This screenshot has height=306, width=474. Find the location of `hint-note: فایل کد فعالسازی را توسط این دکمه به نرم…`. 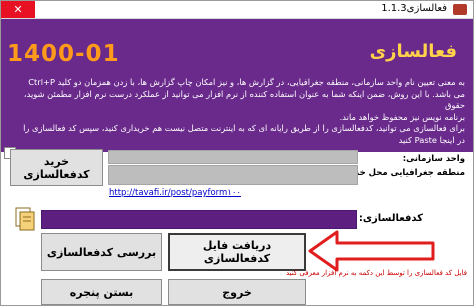

hint-note: فایل کد فعالسازی را توسط این دکمه به نرم… is located at coordinates (376, 273).